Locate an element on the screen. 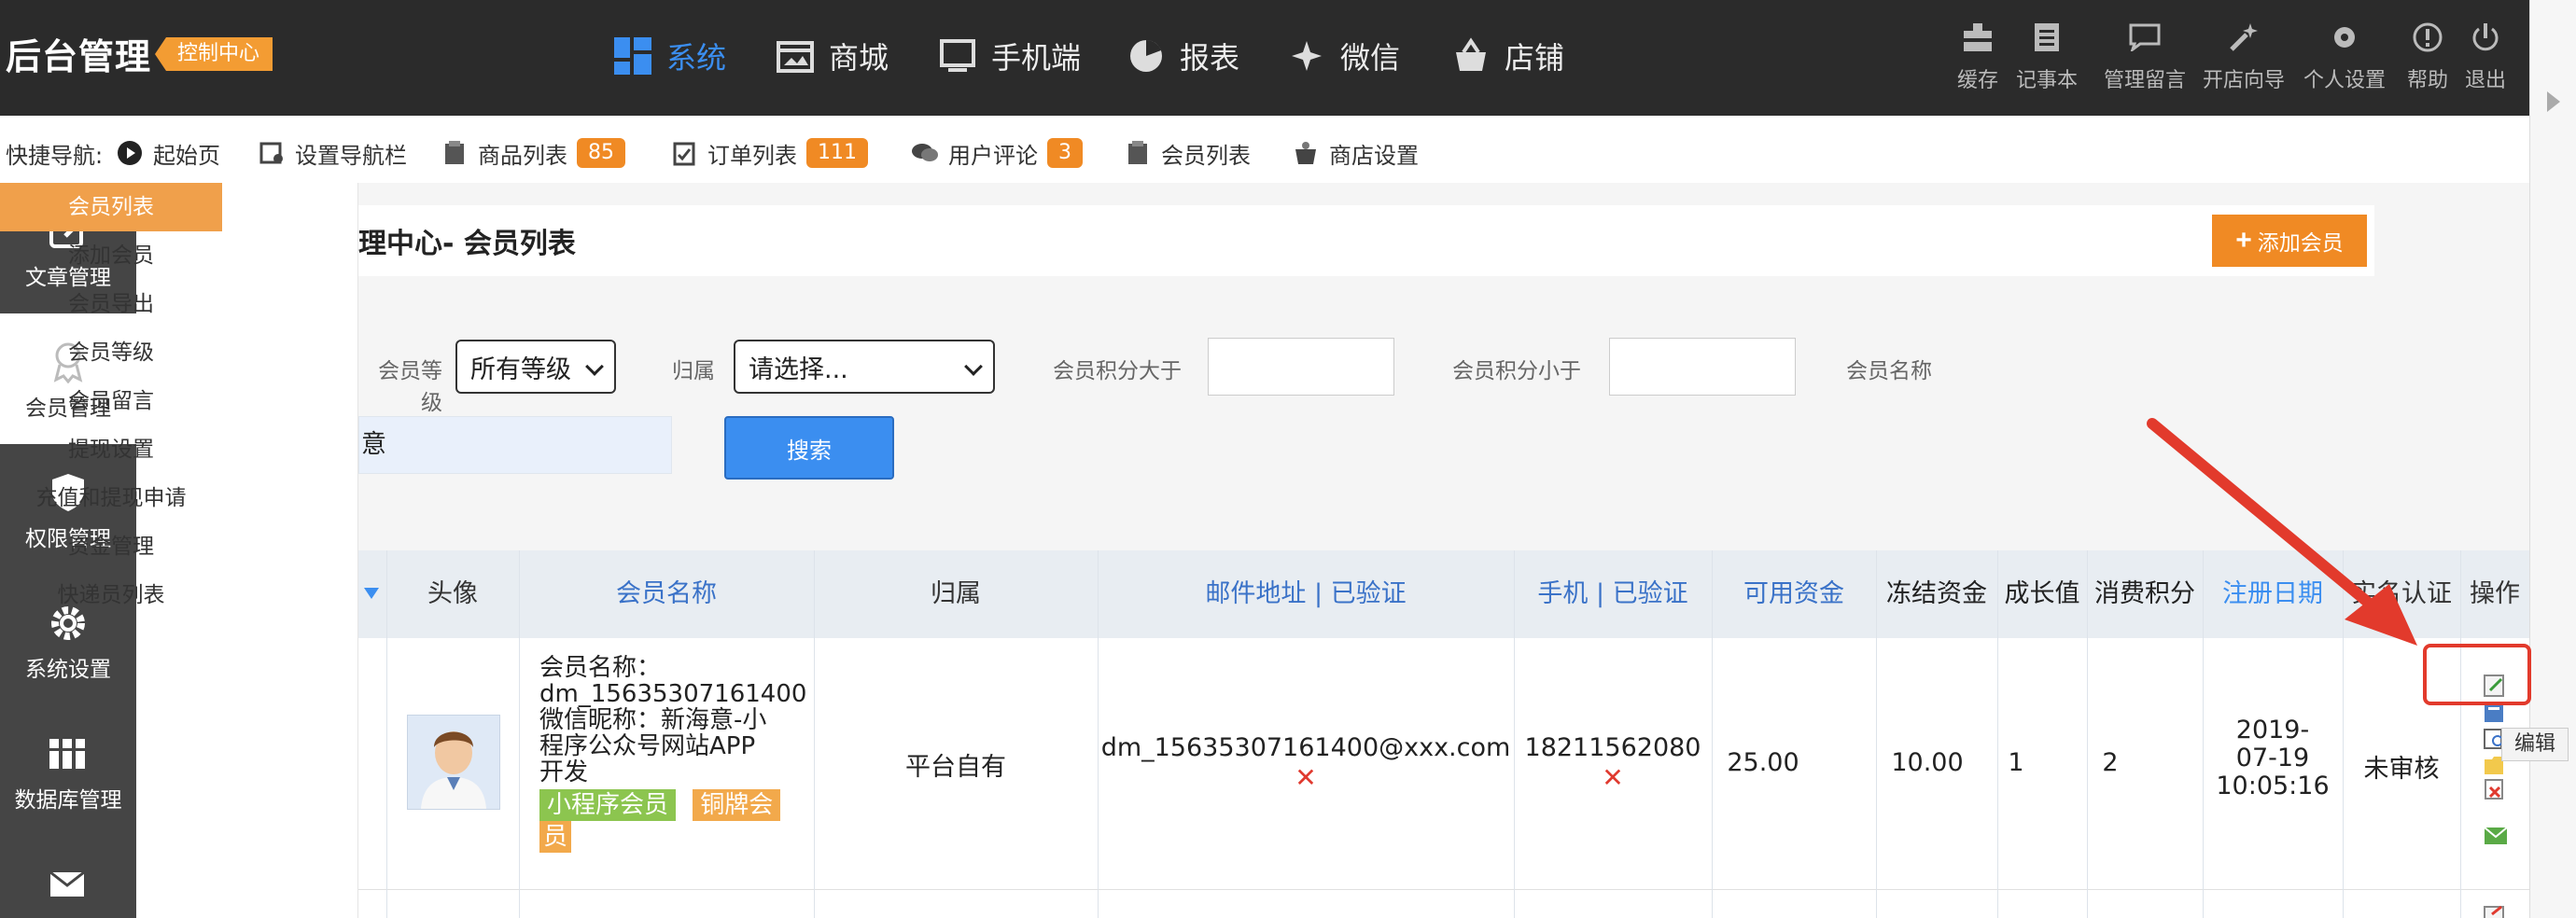 The height and width of the screenshot is (918, 2576). tool-notepad: 记事本 is located at coordinates (2047, 55).